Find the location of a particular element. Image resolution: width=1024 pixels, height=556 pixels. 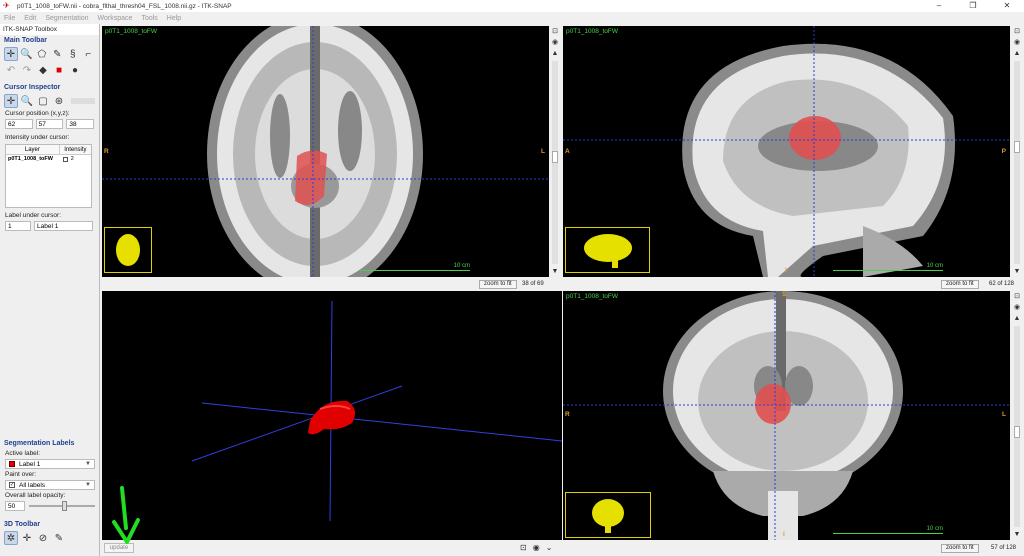

axial-slice-scrollbar is located at coordinates (555, 162).